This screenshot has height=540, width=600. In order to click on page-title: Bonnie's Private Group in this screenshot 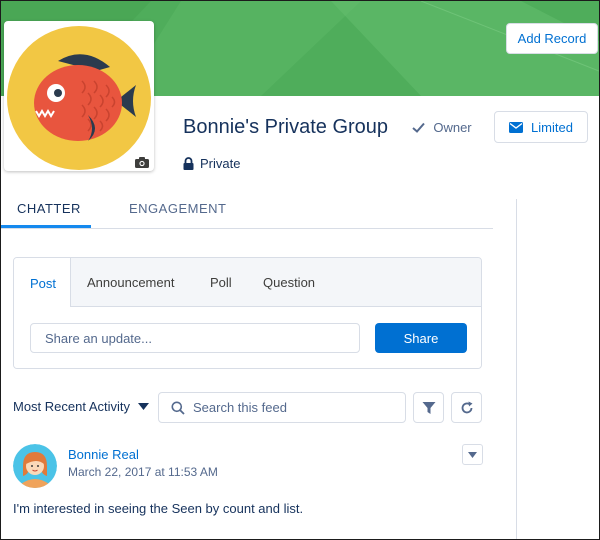, I will do `click(286, 127)`.